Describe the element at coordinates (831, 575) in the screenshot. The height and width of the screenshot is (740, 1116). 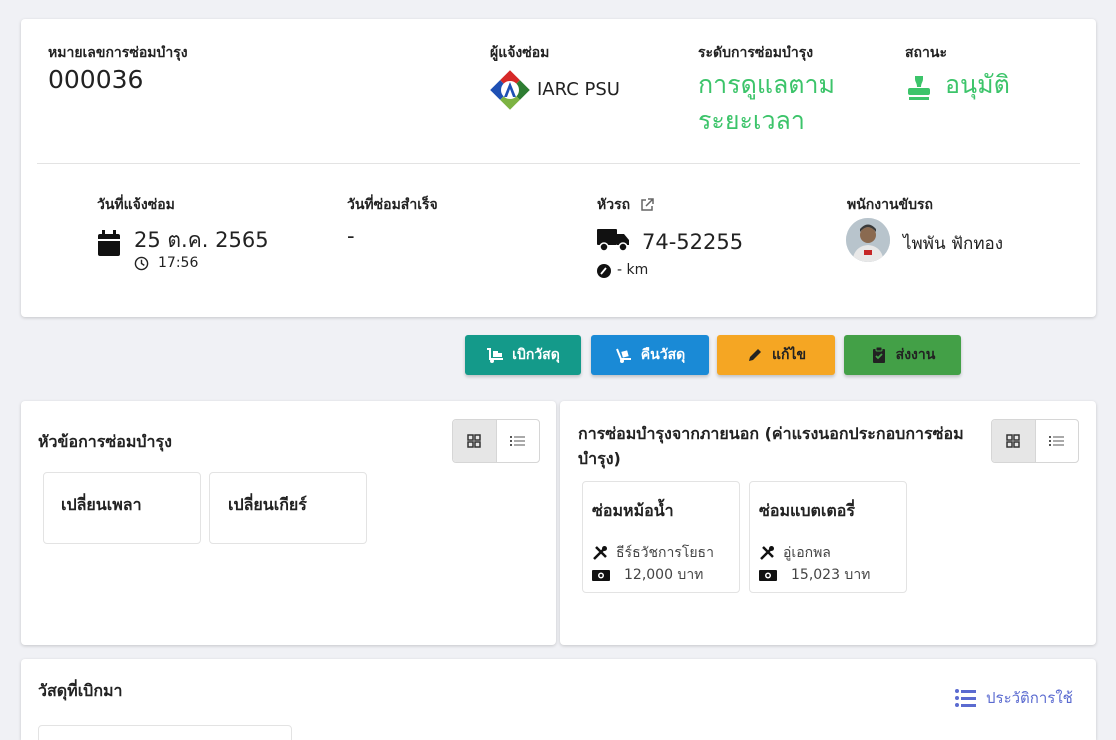
I see `external-item-amount: 15,023 บาท` at that location.